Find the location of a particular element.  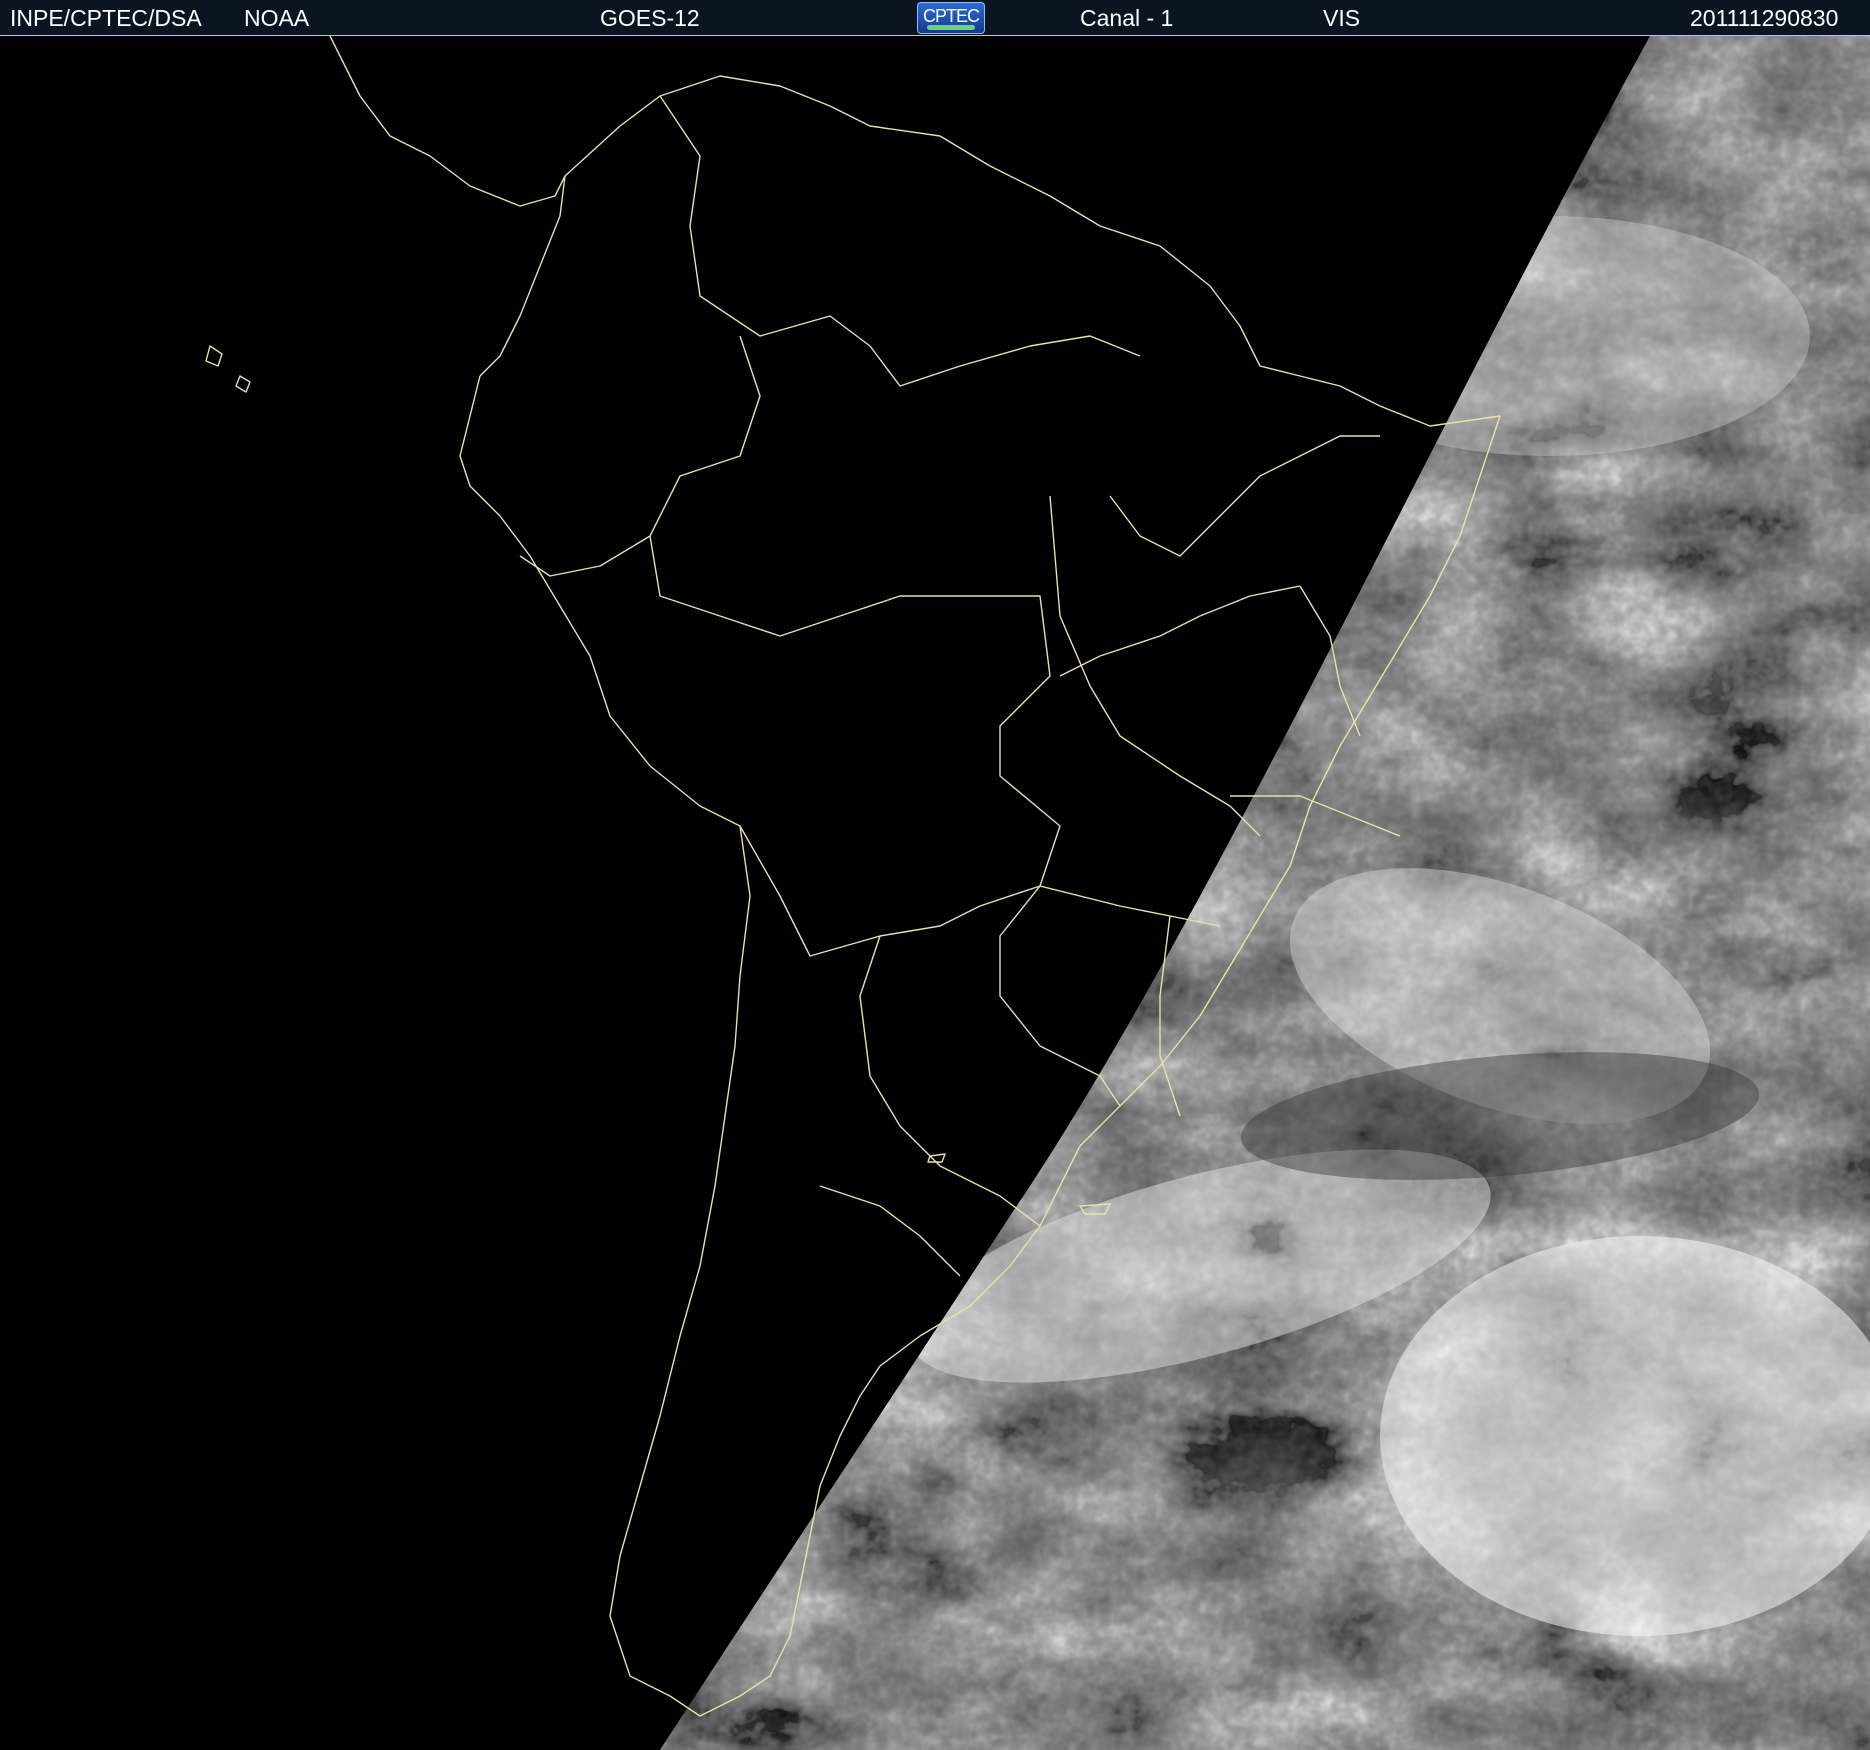

band-label: VIS is located at coordinates (1342, 18).